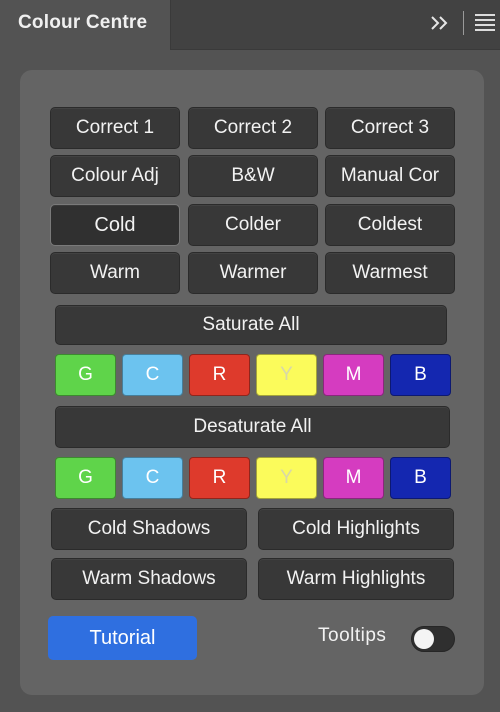 The image size is (500, 712). What do you see at coordinates (335, 49) in the screenshot?
I see `tab-bar-divider` at bounding box center [335, 49].